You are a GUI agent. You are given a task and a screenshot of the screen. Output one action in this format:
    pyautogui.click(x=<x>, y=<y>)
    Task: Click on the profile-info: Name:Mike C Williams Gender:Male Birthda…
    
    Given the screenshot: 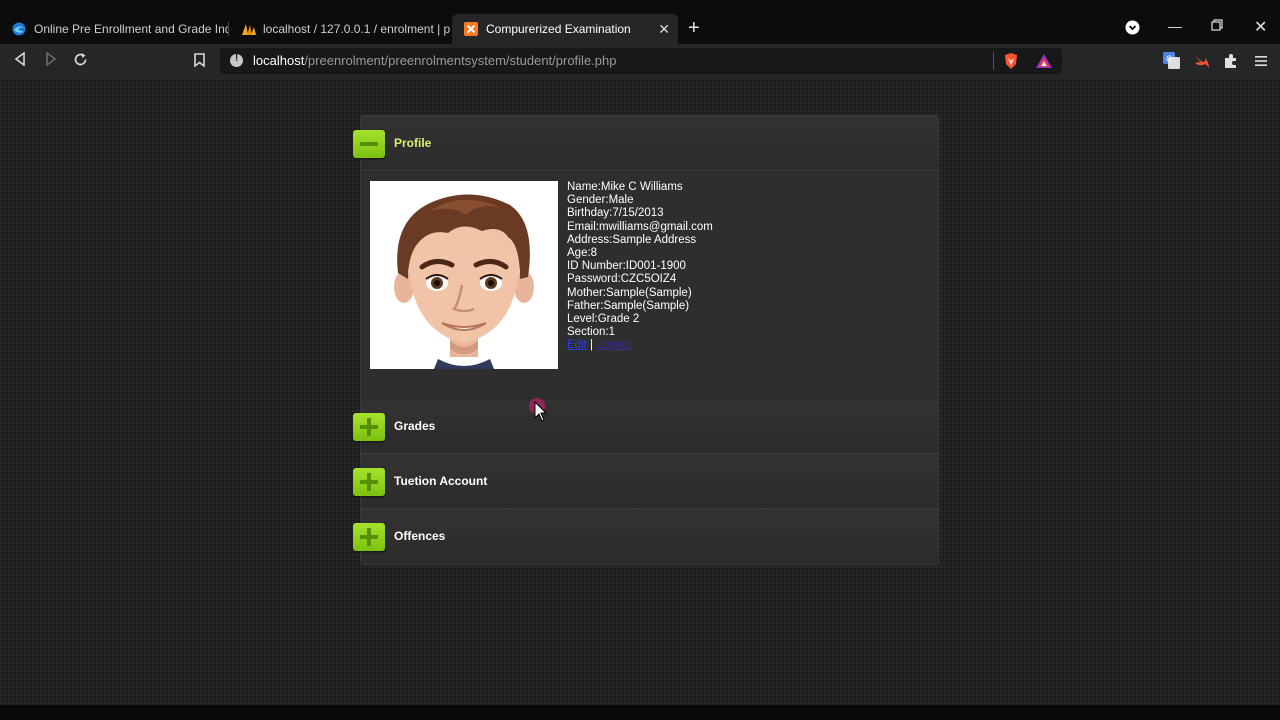 What is the action you would take?
    pyautogui.click(x=640, y=267)
    